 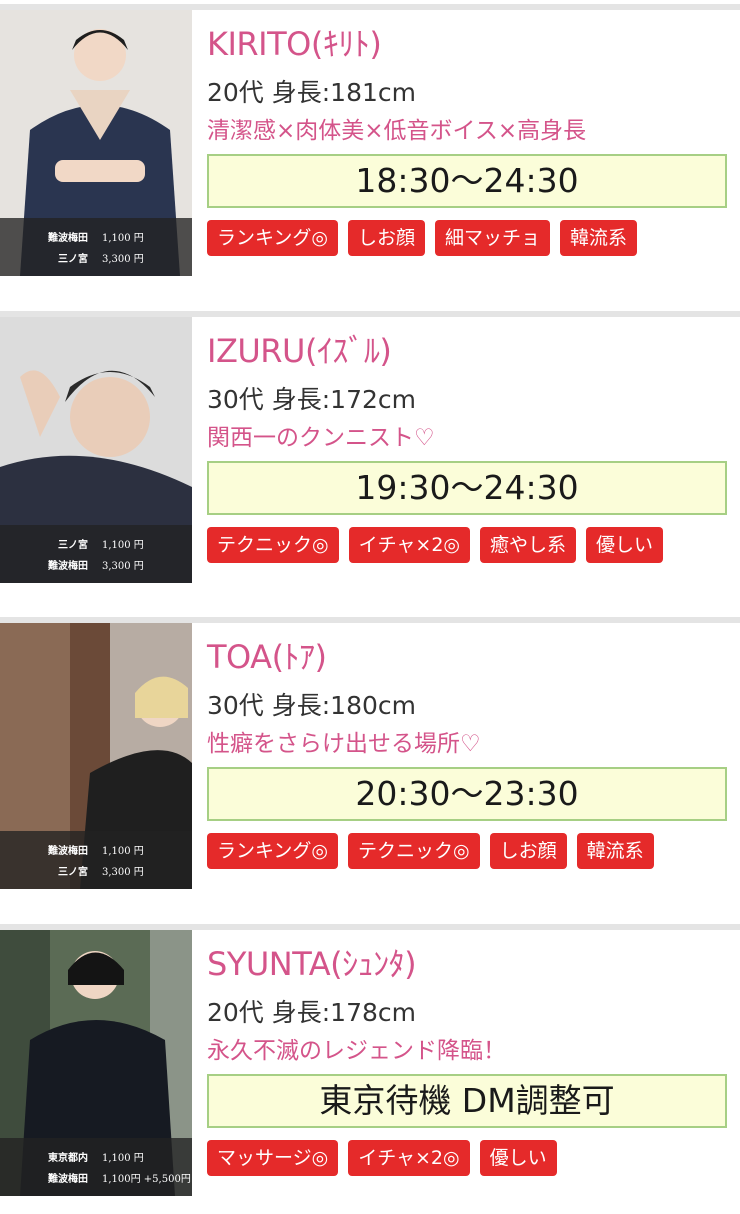 I want to click on cast-age-height: 30代 身長:180cm, so click(x=311, y=705).